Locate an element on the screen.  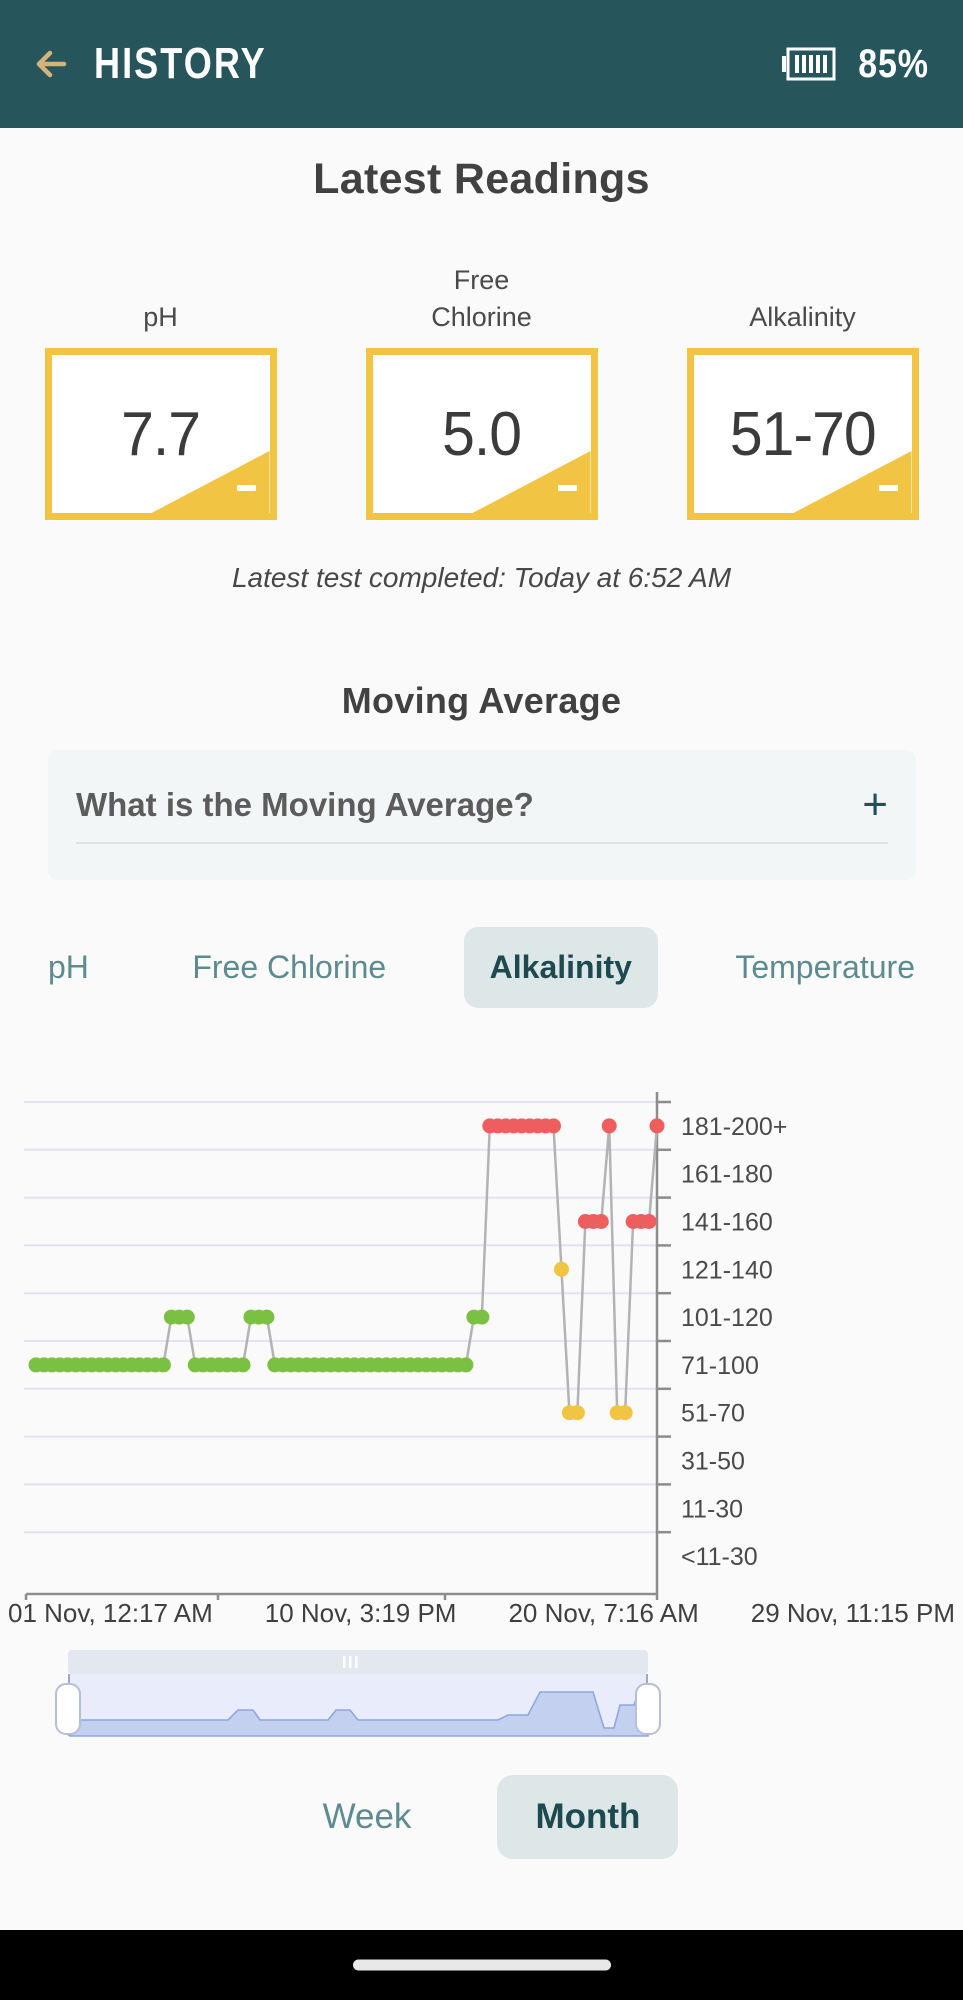
app-bar-status: 85% is located at coordinates (857, 64).